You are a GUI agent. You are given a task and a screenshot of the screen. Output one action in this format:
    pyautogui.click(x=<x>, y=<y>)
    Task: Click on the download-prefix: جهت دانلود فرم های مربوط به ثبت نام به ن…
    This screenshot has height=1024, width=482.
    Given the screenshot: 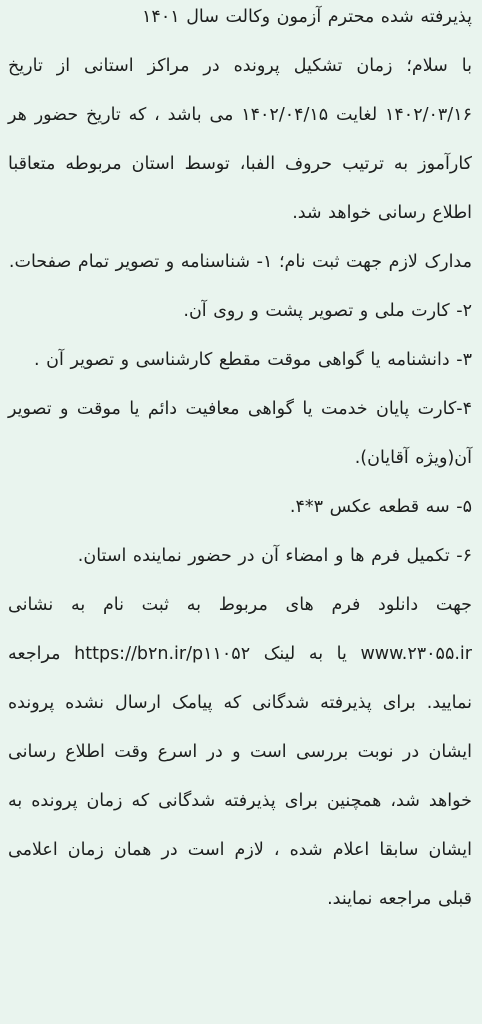 What is the action you would take?
    pyautogui.click(x=240, y=605)
    